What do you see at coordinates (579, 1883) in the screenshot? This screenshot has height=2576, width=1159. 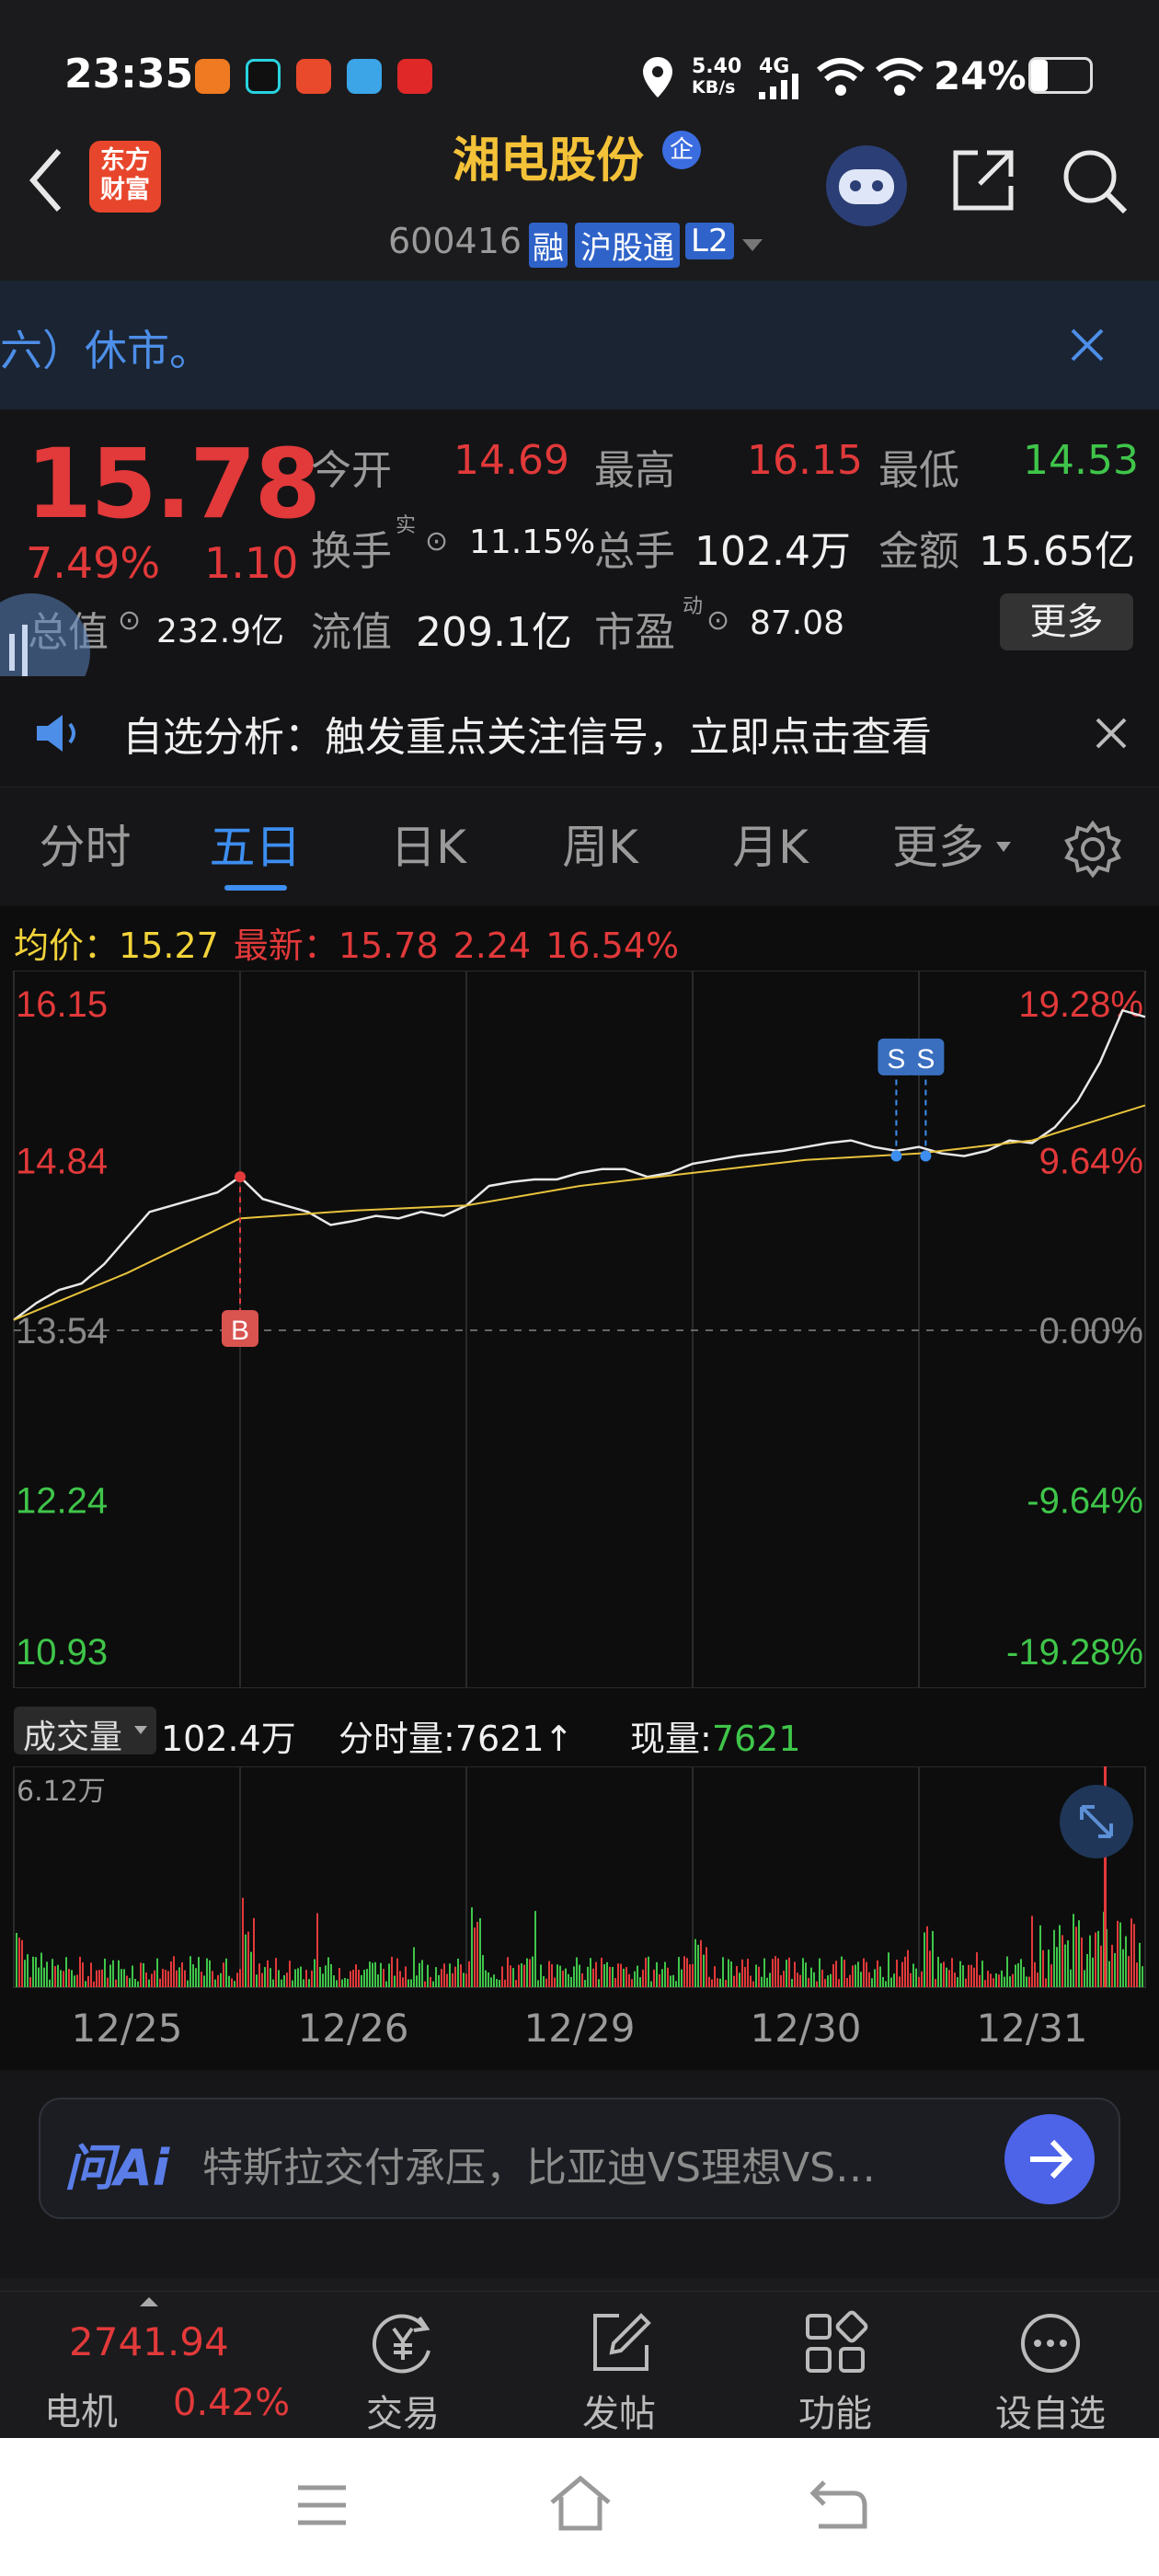 I see `volume-chart` at bounding box center [579, 1883].